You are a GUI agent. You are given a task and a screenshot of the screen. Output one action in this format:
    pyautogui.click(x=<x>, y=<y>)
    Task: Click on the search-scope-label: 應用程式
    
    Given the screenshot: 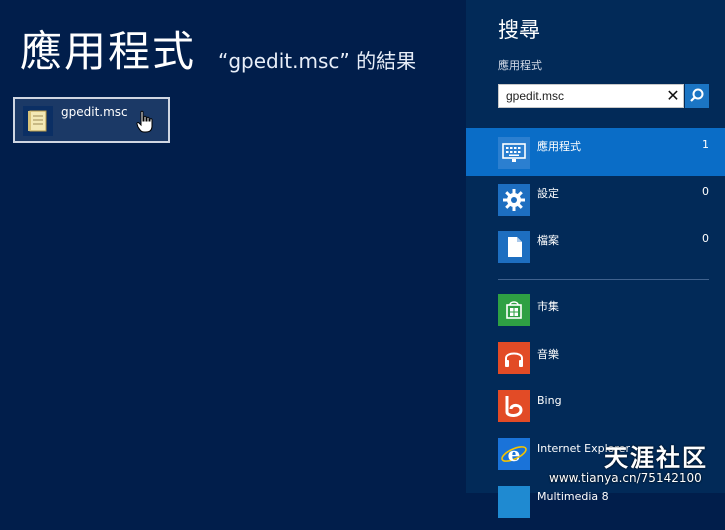 What is the action you would take?
    pyautogui.click(x=520, y=65)
    